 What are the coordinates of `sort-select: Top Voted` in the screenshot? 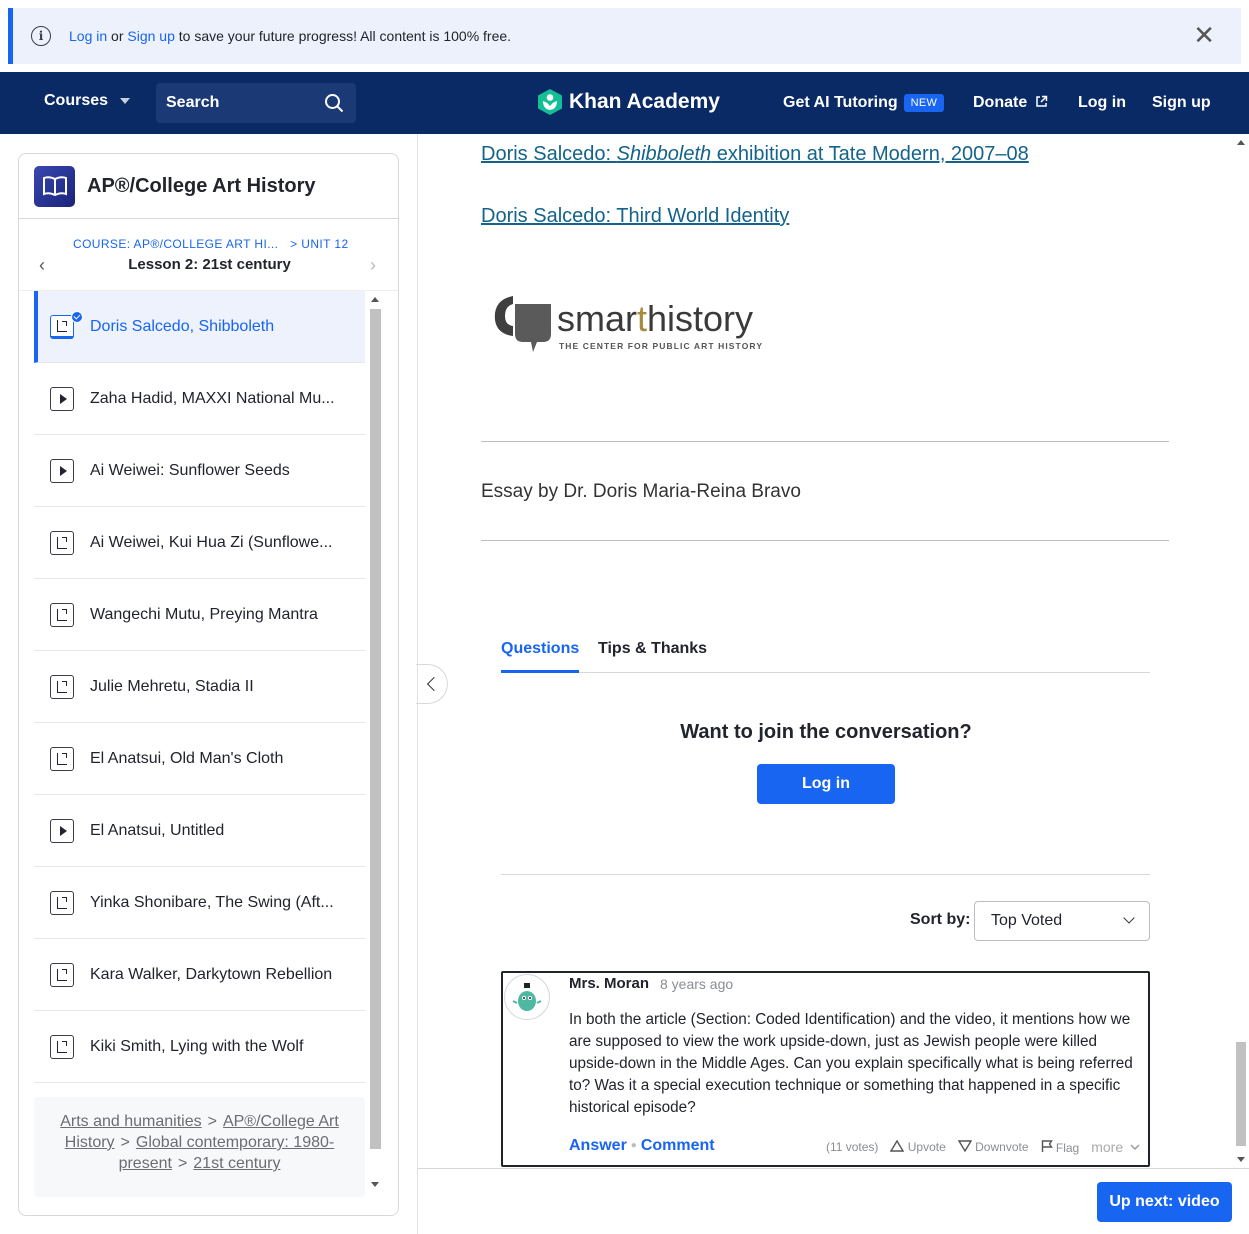 It's located at (1062, 921).